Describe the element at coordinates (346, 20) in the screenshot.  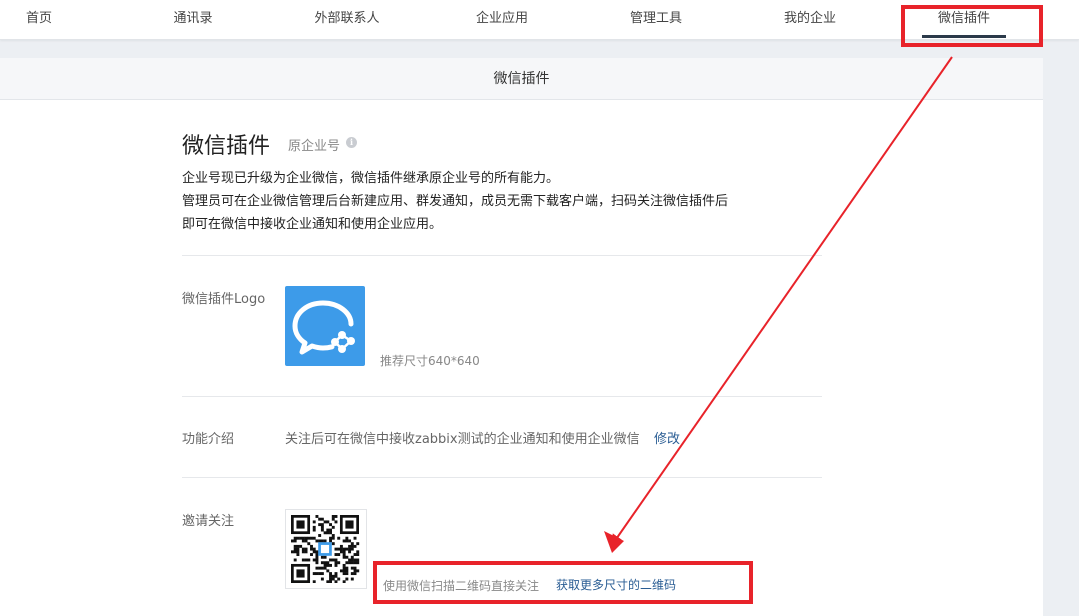
I see `nav-item-external-contacts: 外部联系人` at that location.